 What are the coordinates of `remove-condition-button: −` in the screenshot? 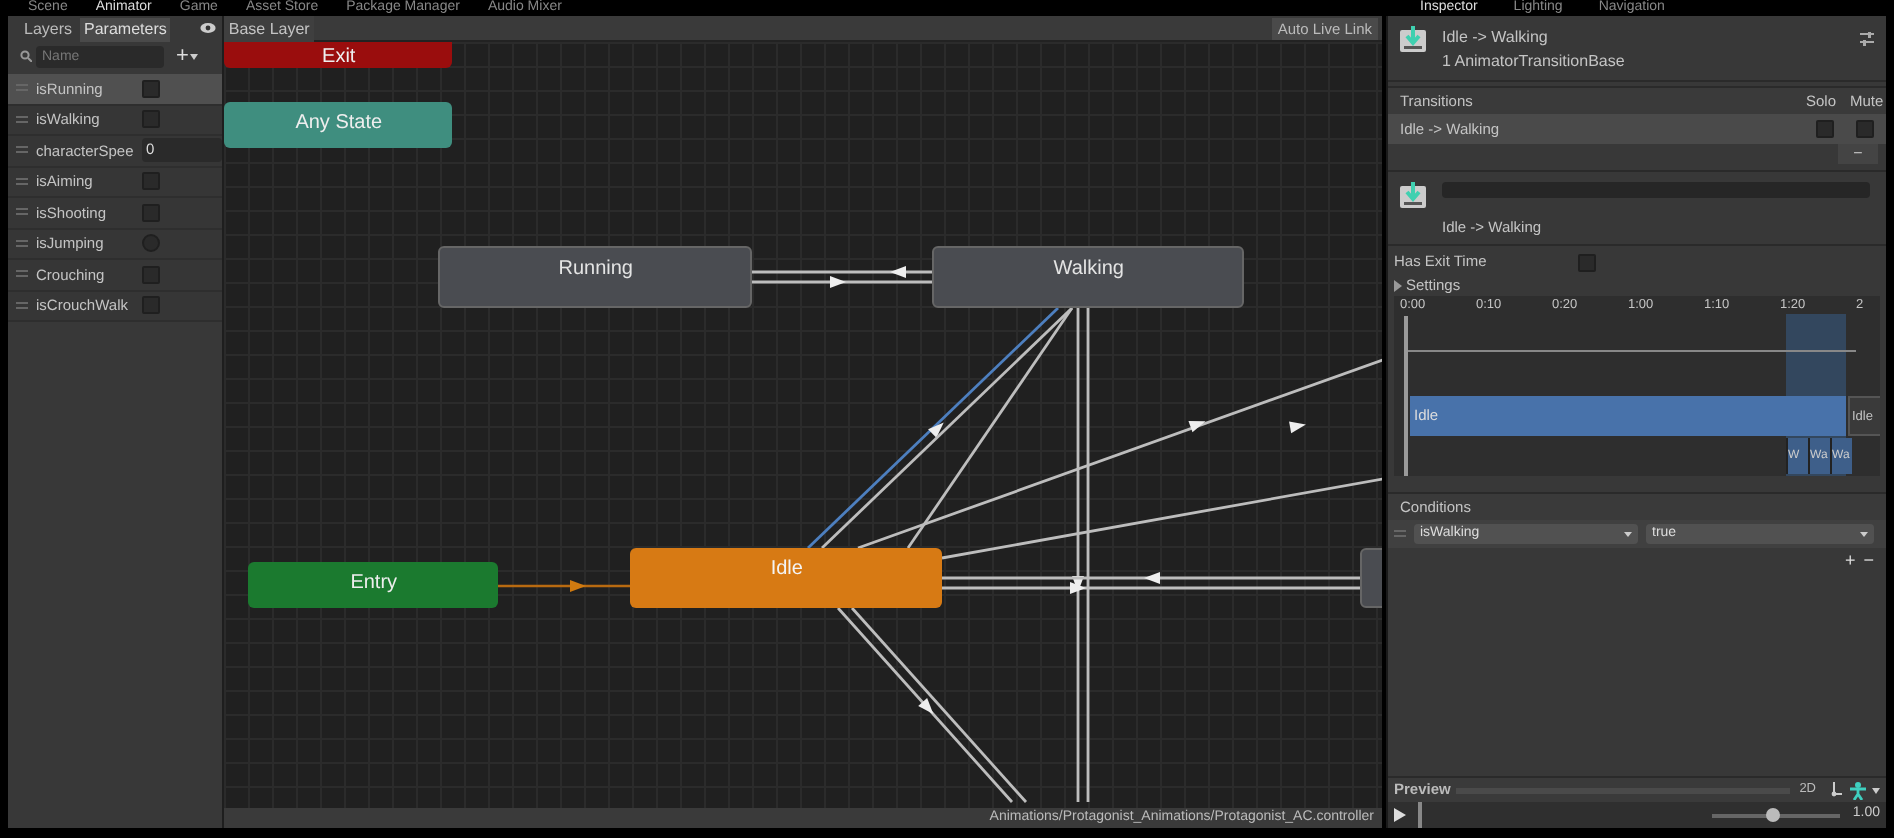 It's located at (1868, 560).